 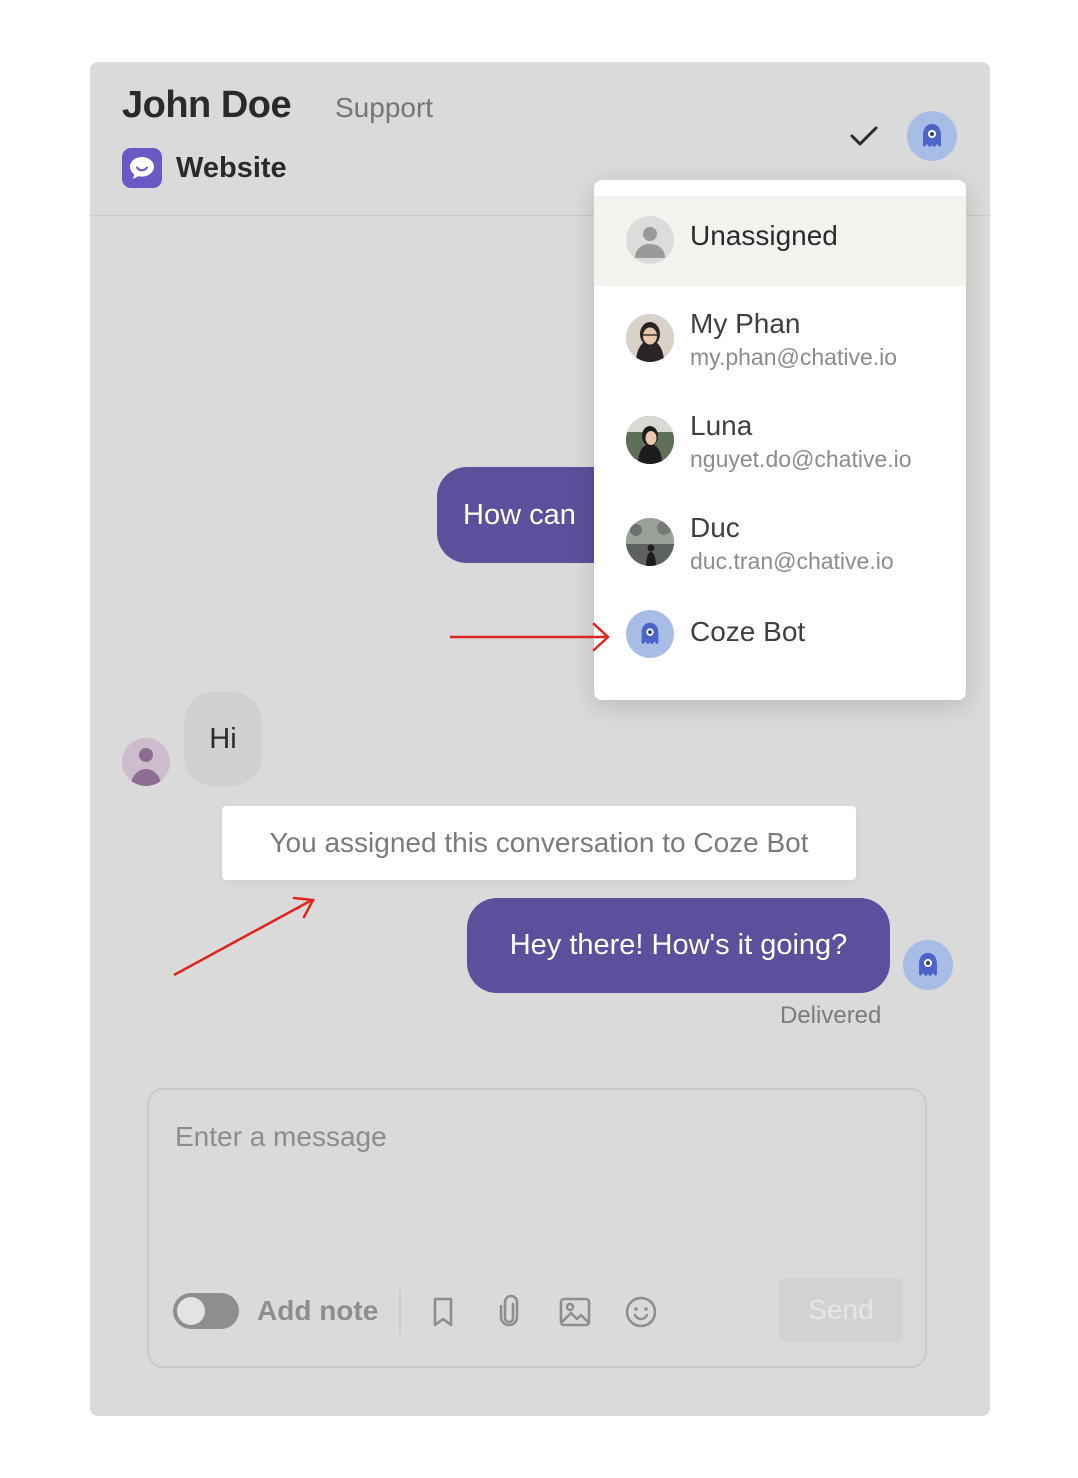 I want to click on chat-bubble-icon, so click(x=142, y=168).